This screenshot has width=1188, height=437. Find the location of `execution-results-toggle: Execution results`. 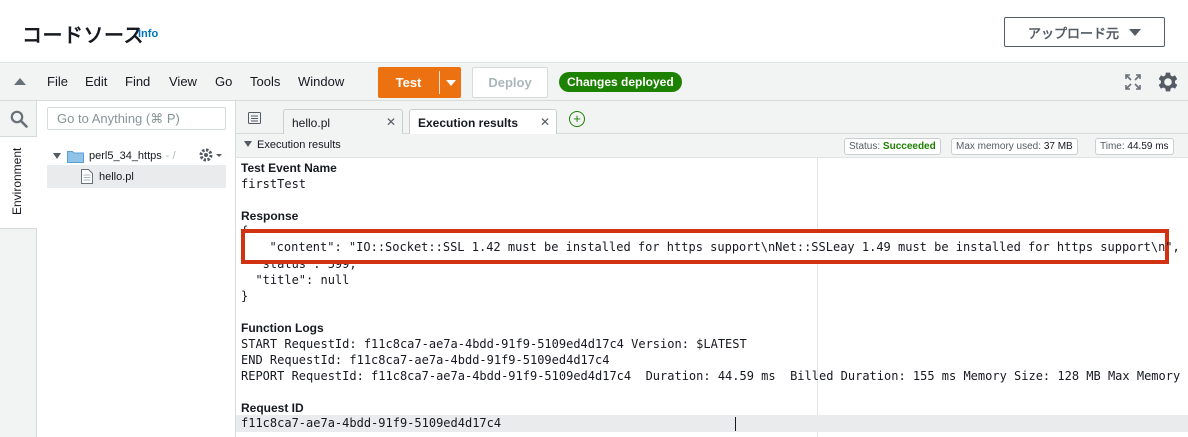

execution-results-toggle: Execution results is located at coordinates (292, 145).